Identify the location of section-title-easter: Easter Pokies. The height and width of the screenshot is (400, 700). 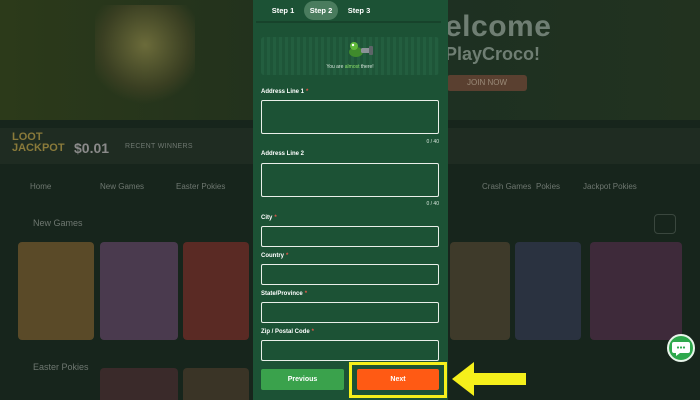
(61, 367).